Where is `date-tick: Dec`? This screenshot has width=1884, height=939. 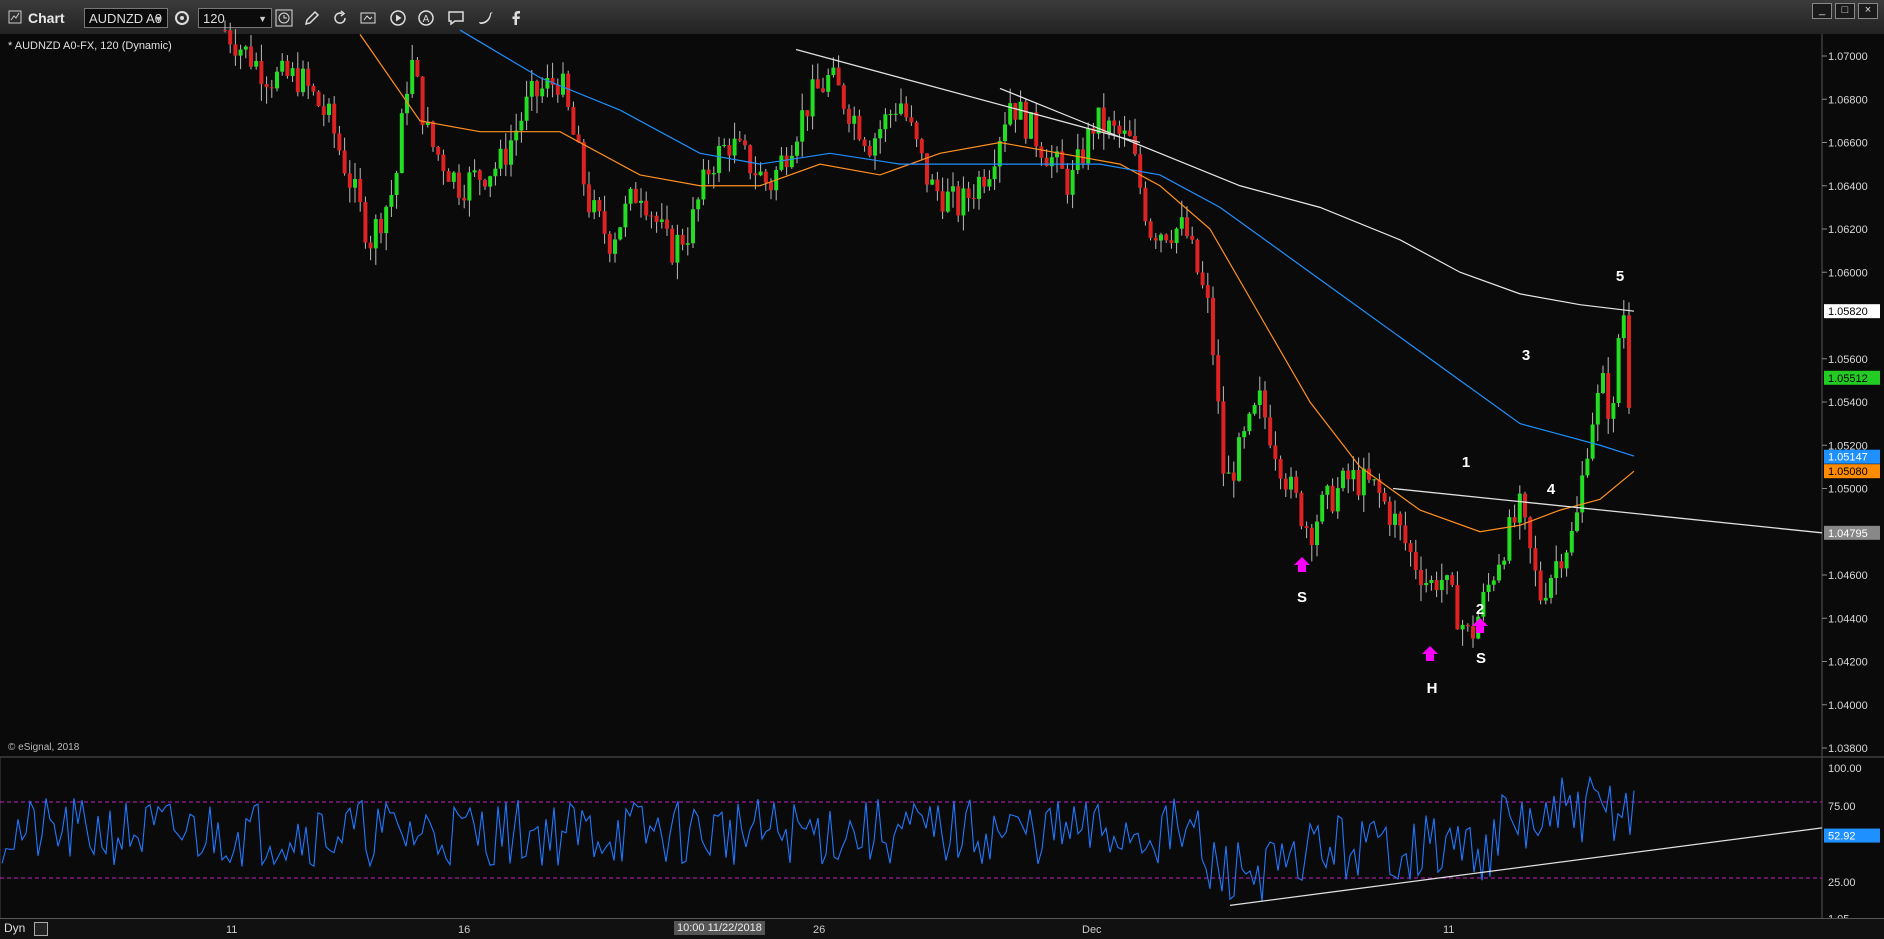
date-tick: Dec is located at coordinates (1092, 930).